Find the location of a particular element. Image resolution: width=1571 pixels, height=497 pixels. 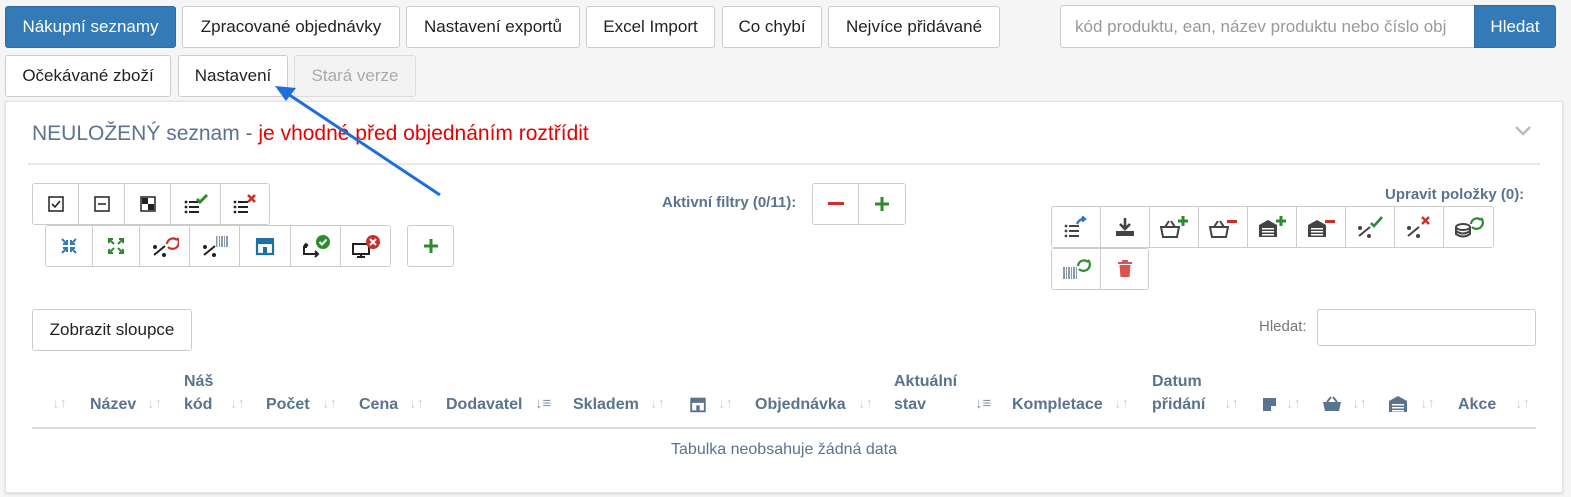

tab-nejvice-pridavane: Nejvíce přidávané is located at coordinates (914, 27).